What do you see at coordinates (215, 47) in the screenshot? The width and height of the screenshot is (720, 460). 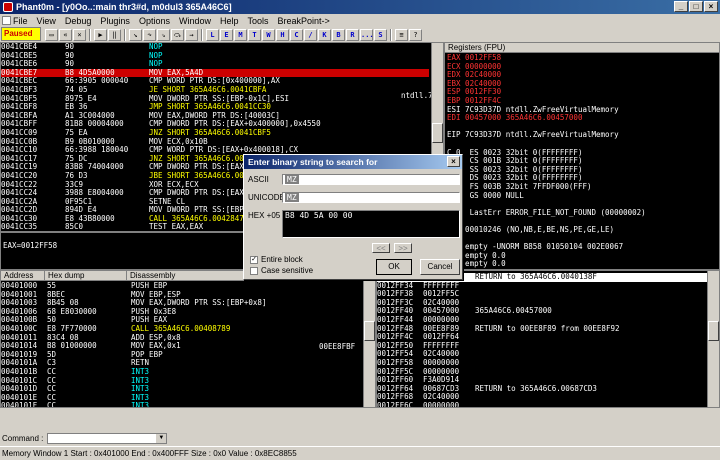 I see `disasm-row: 0041CBE4 90 NOP` at bounding box center [215, 47].